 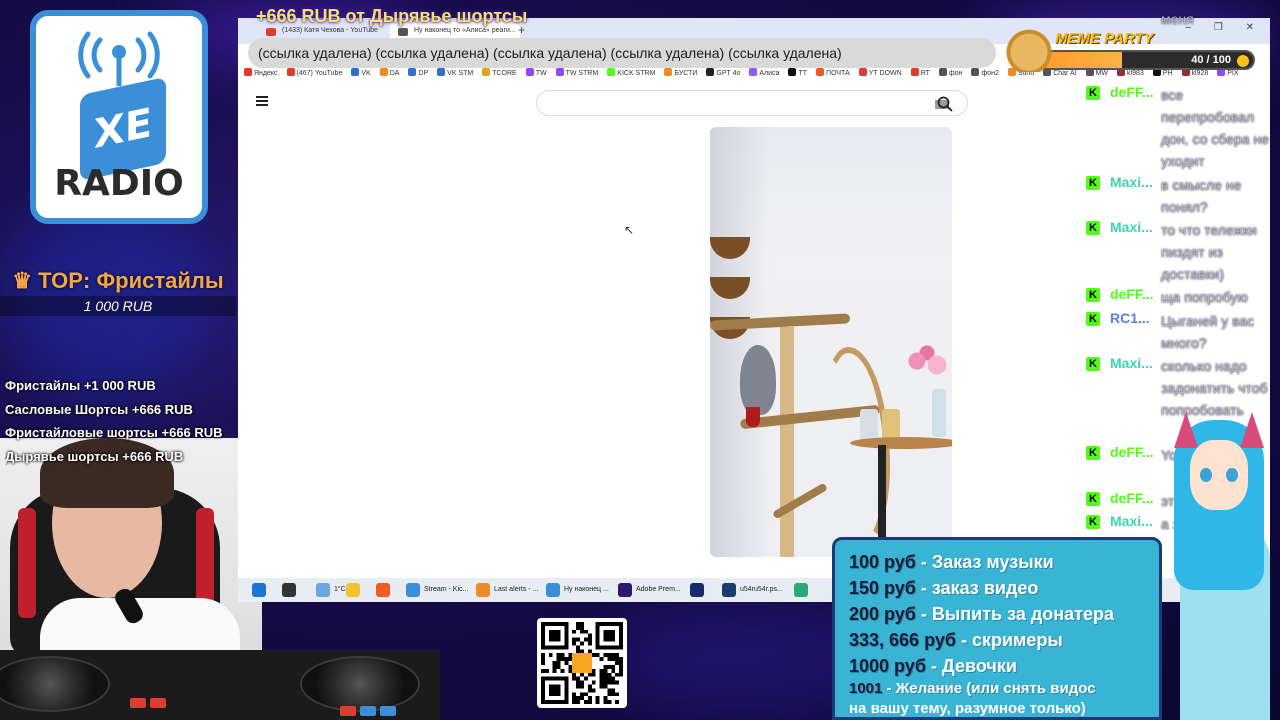 I want to click on bookmark-label: DA, so click(x=394, y=73).